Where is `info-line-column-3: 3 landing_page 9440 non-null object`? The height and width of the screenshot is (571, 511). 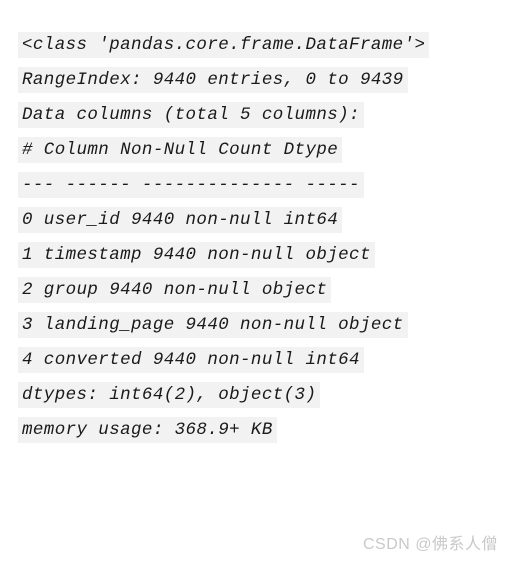
info-line-column-3: 3 landing_page 9440 non-null object is located at coordinates (213, 325).